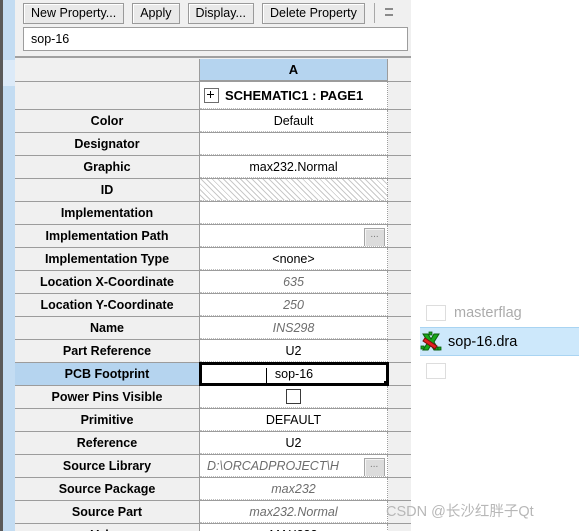 This screenshot has height=531, width=579. I want to click on property-name-cell: Location X-Coordinate, so click(107, 282).